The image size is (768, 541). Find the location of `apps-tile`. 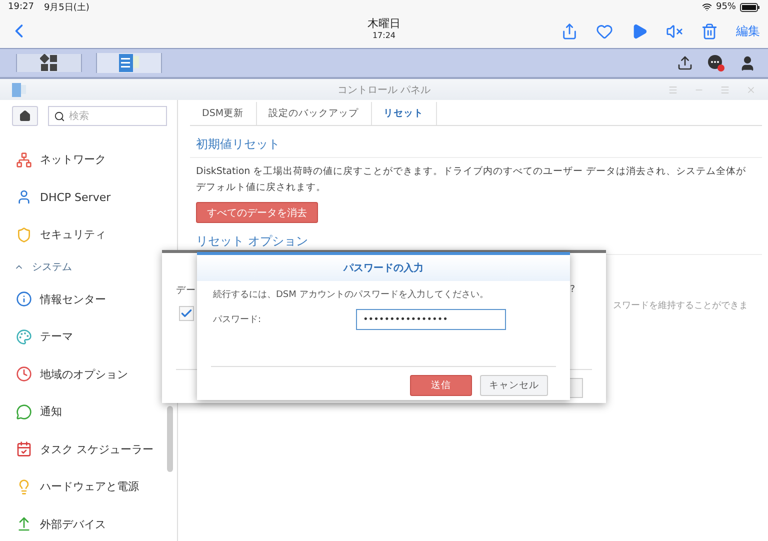

apps-tile is located at coordinates (49, 63).